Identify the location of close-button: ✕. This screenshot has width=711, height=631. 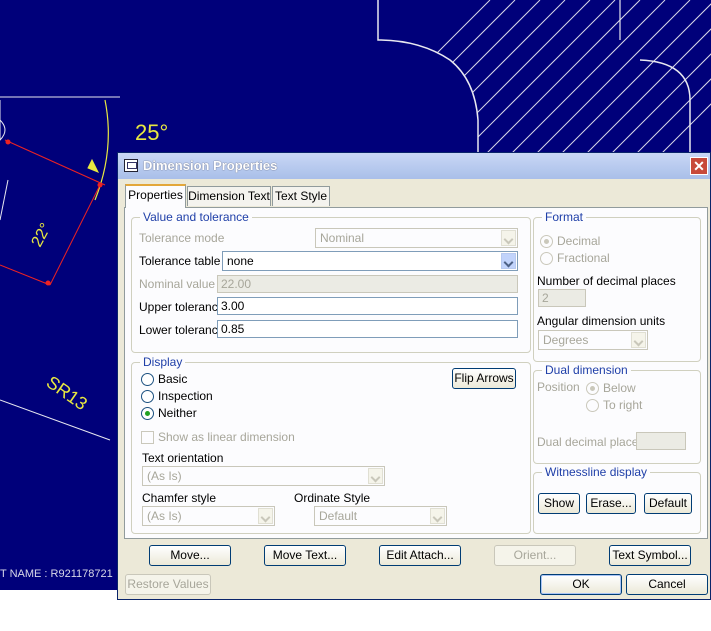
(699, 166).